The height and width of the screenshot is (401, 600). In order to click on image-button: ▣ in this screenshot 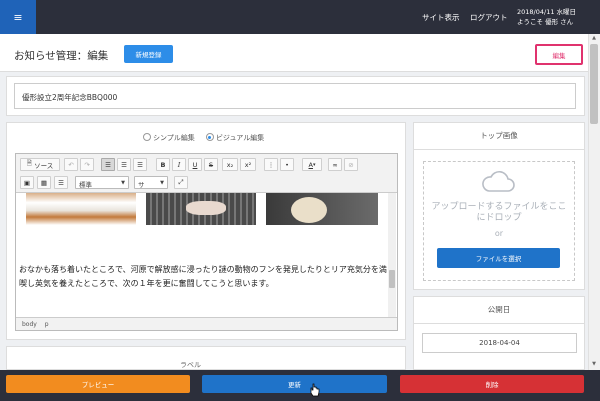, I will do `click(27, 182)`.